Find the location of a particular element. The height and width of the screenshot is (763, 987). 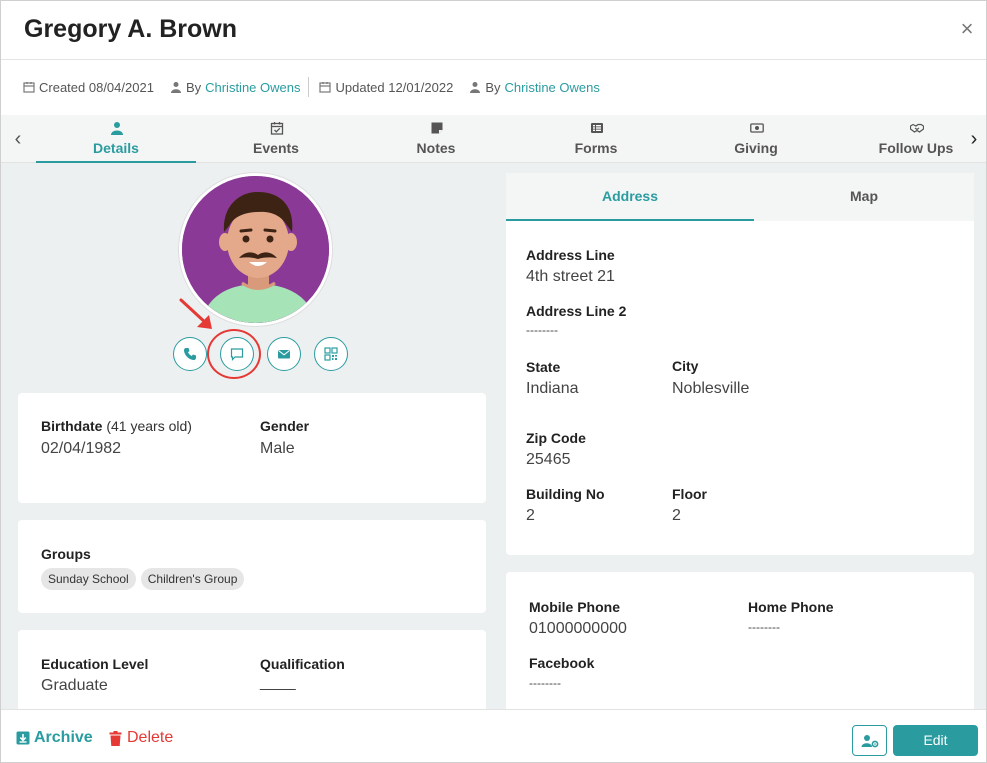

address-line2-label: Address Line 2 is located at coordinates (576, 311).